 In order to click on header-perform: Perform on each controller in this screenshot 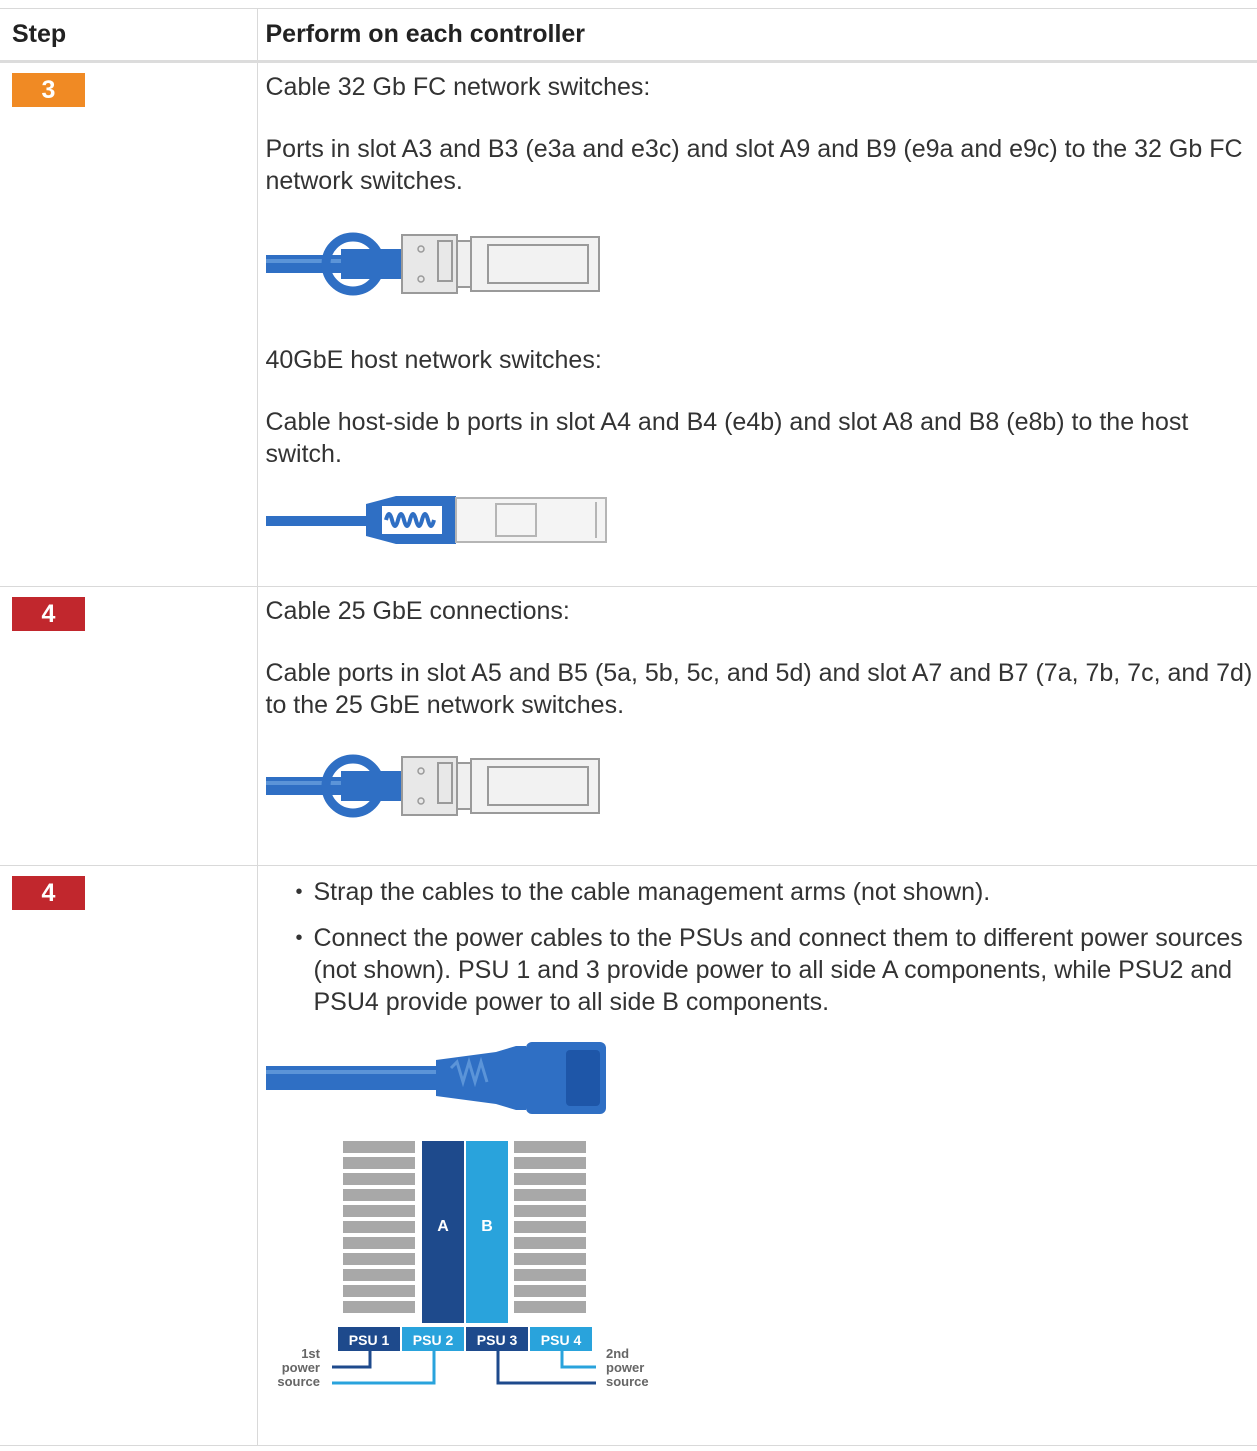, I will do `click(756, 35)`.